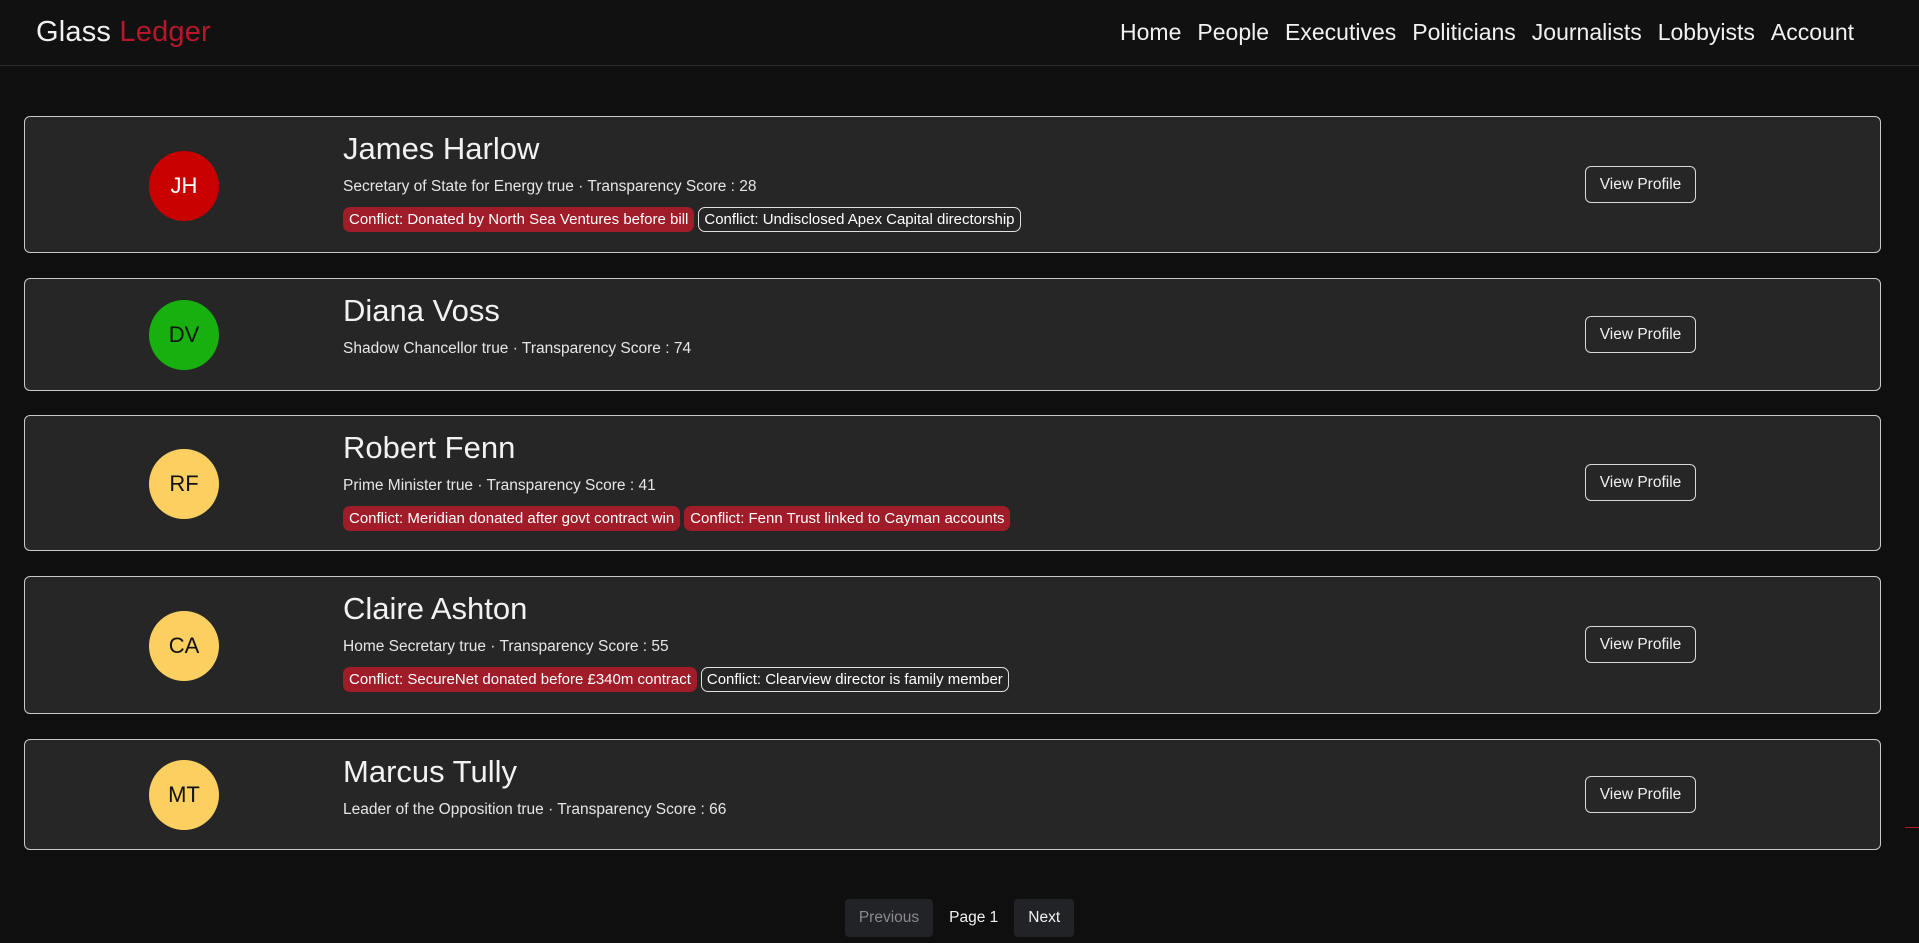 The height and width of the screenshot is (943, 1919). What do you see at coordinates (1150, 32) in the screenshot?
I see `nav-home: Home` at bounding box center [1150, 32].